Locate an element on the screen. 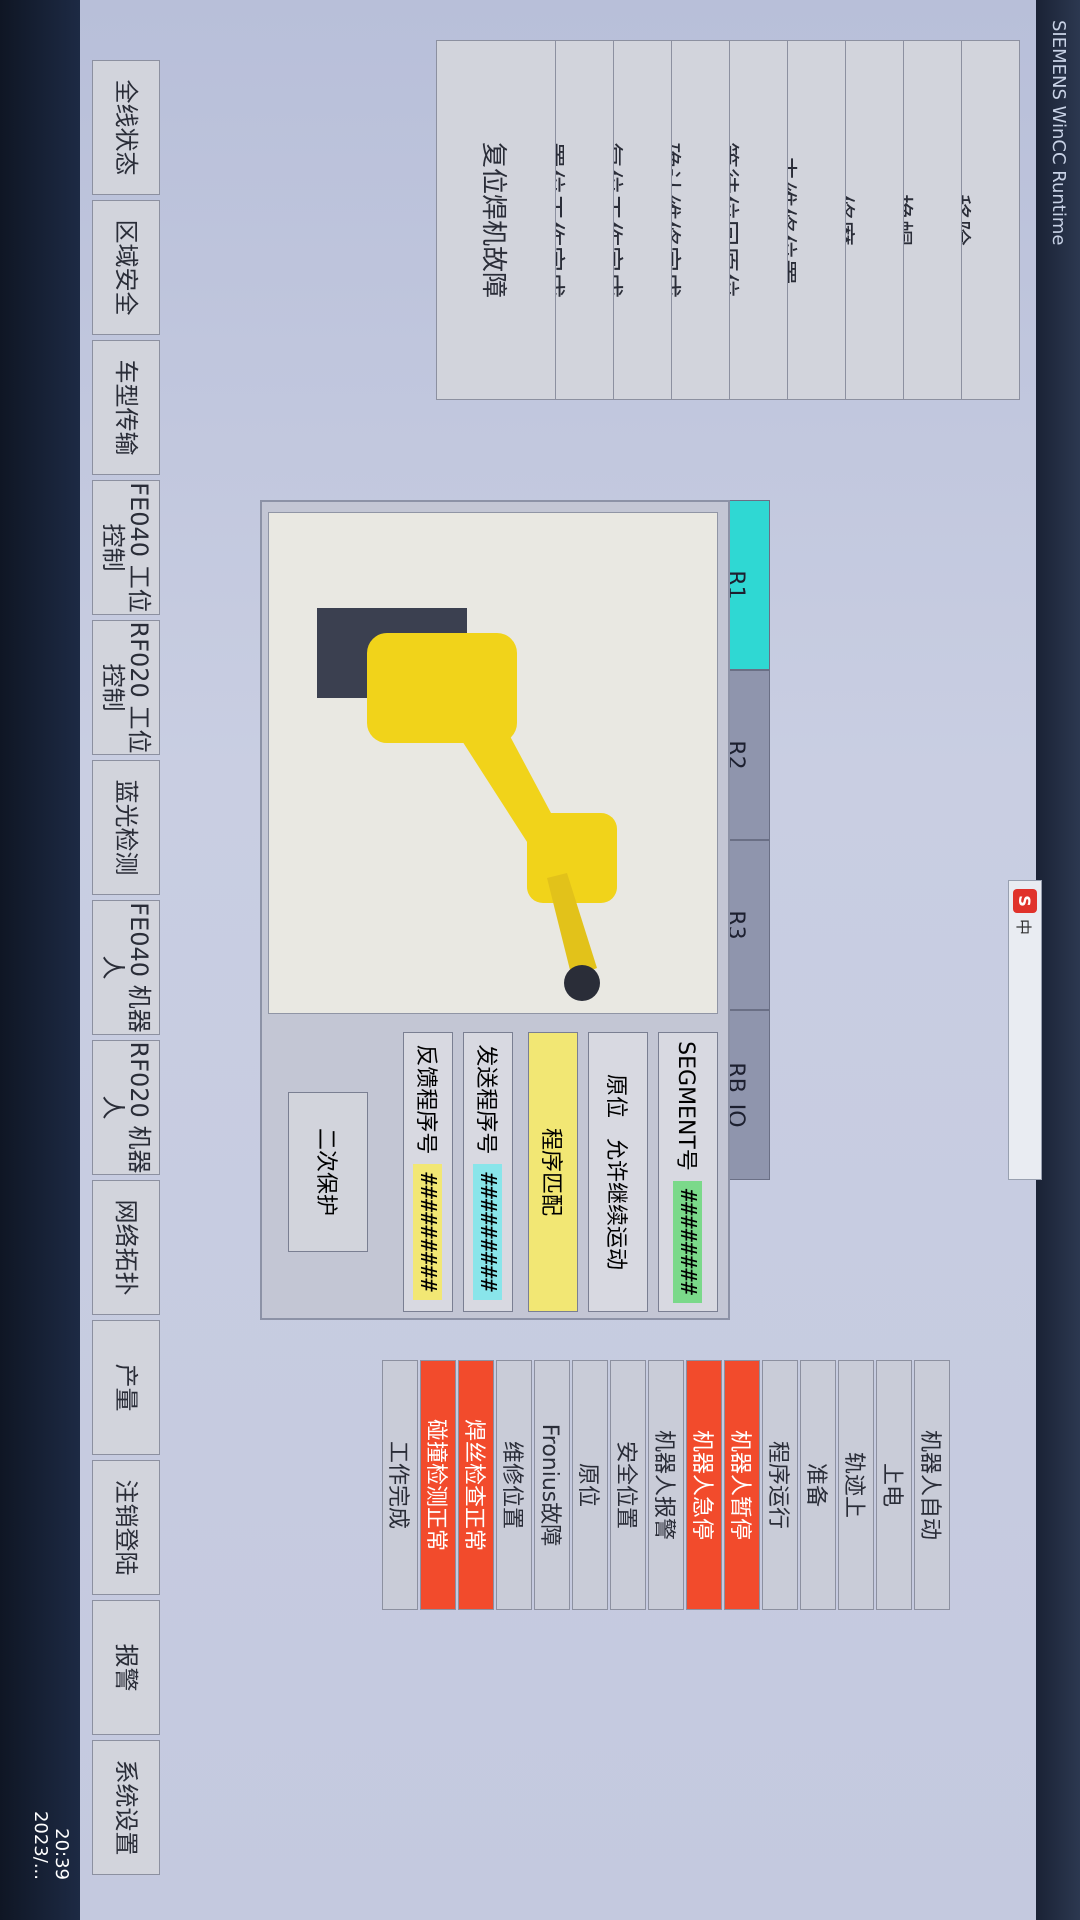 The image size is (1080, 1920). sogou-ime-icon: S is located at coordinates (1025, 901).